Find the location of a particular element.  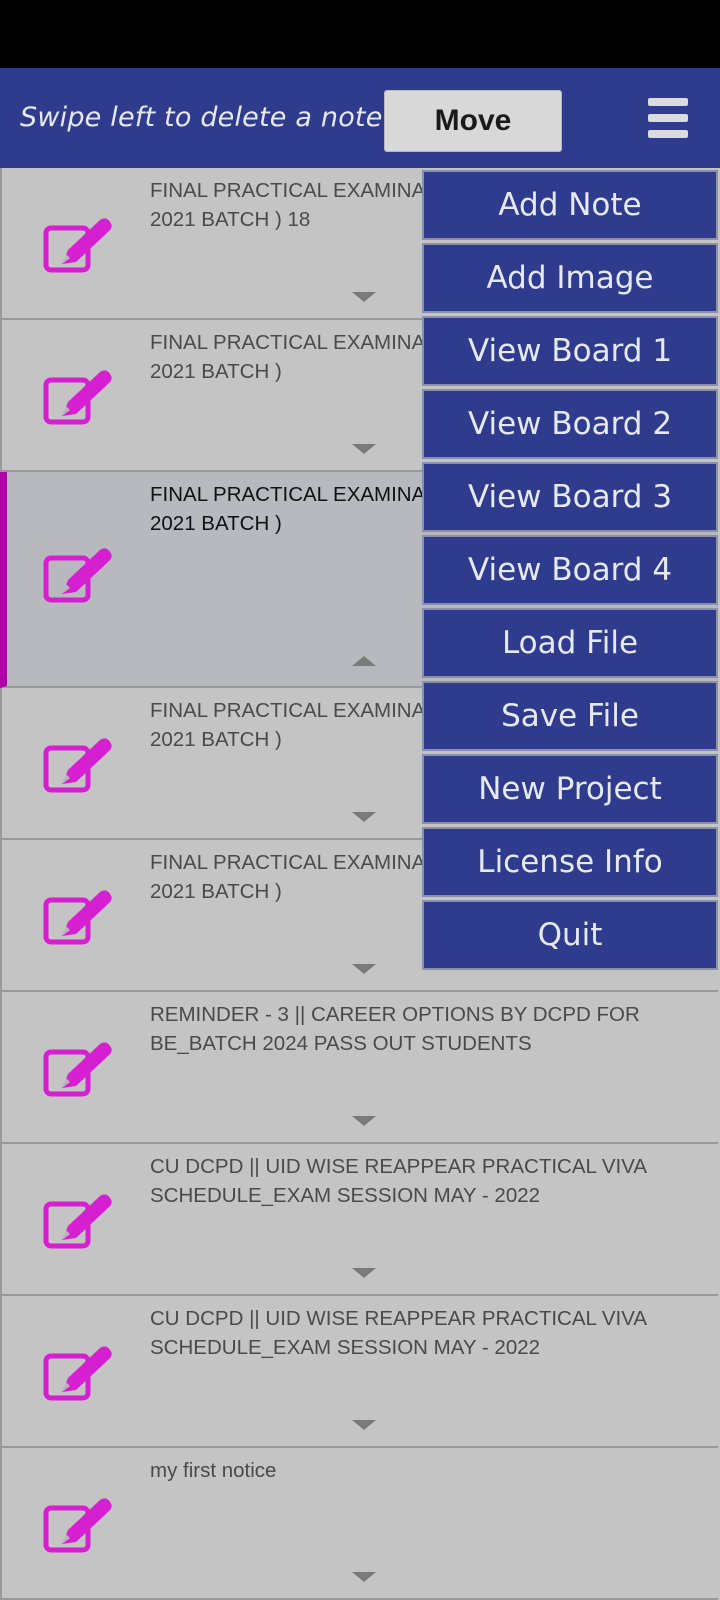

hamburger-icon is located at coordinates (669, 118).